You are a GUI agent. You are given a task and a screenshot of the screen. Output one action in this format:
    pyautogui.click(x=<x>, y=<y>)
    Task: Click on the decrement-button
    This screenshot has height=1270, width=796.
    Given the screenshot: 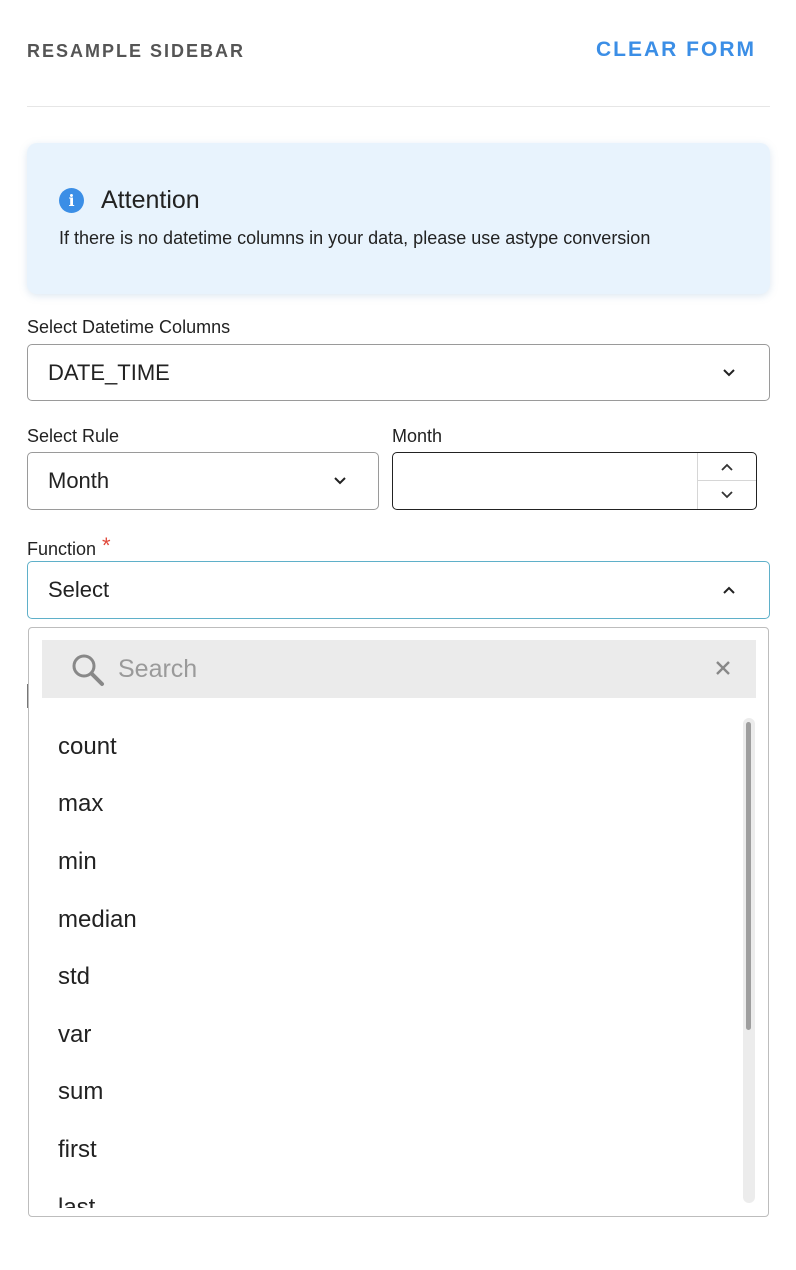 What is the action you would take?
    pyautogui.click(x=727, y=495)
    